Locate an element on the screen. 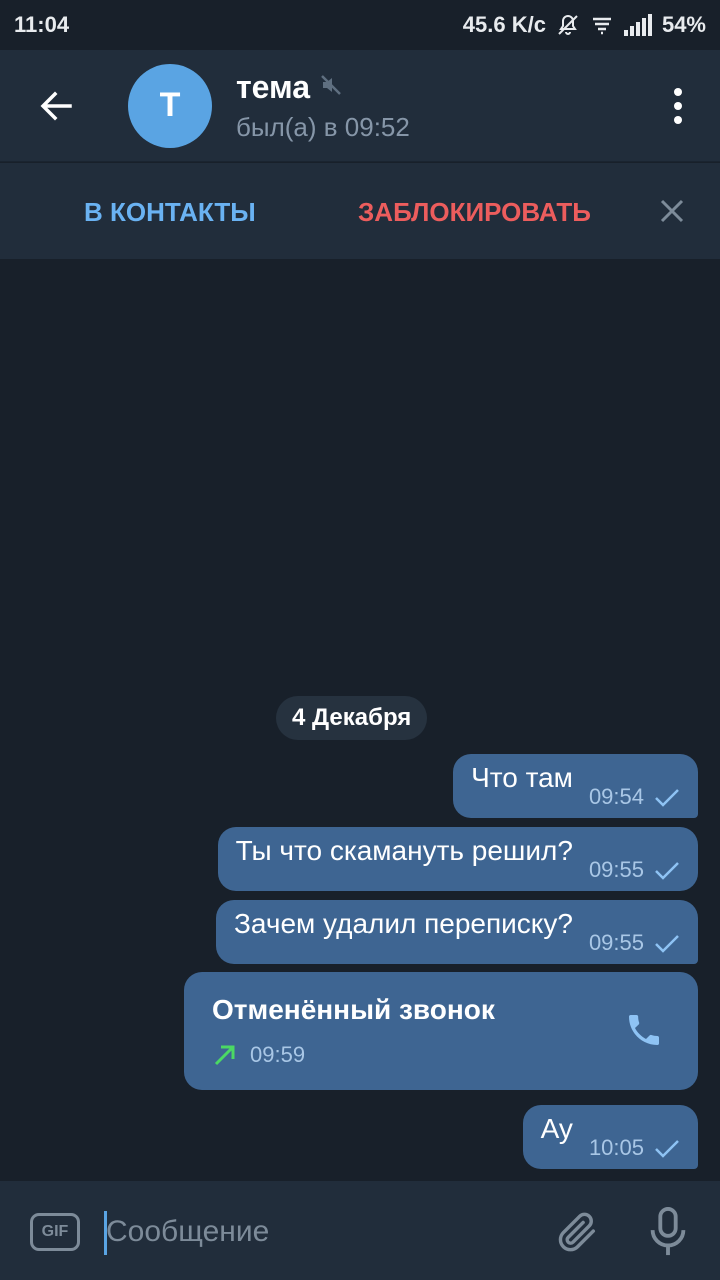 Image resolution: width=720 pixels, height=1280 pixels. back-arrow-icon is located at coordinates (56, 105).